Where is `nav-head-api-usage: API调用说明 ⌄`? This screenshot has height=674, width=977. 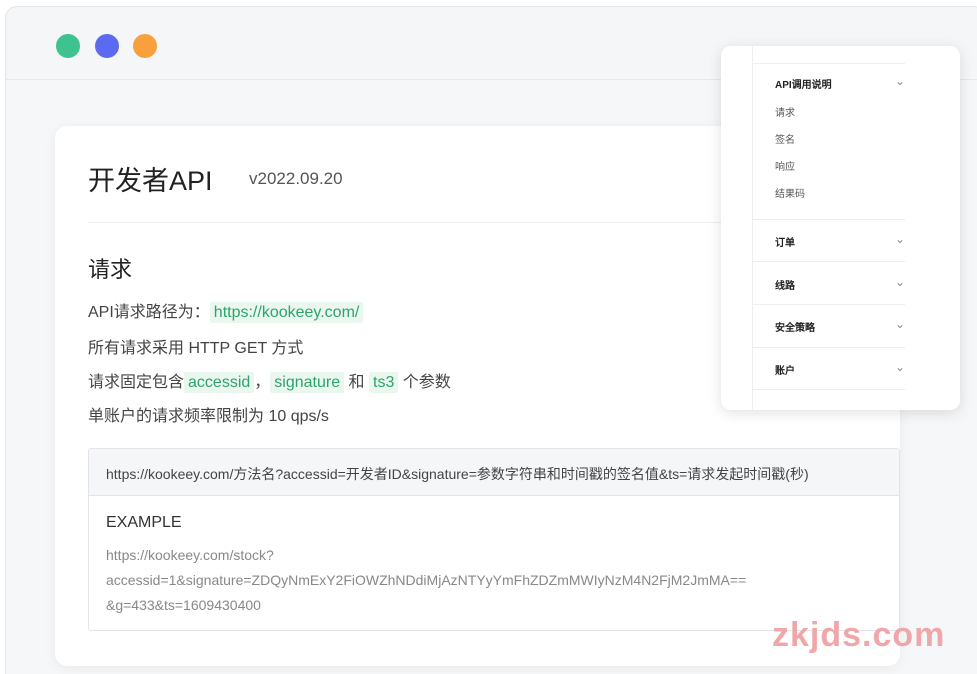 nav-head-api-usage: API调用说明 ⌄ is located at coordinates (840, 85).